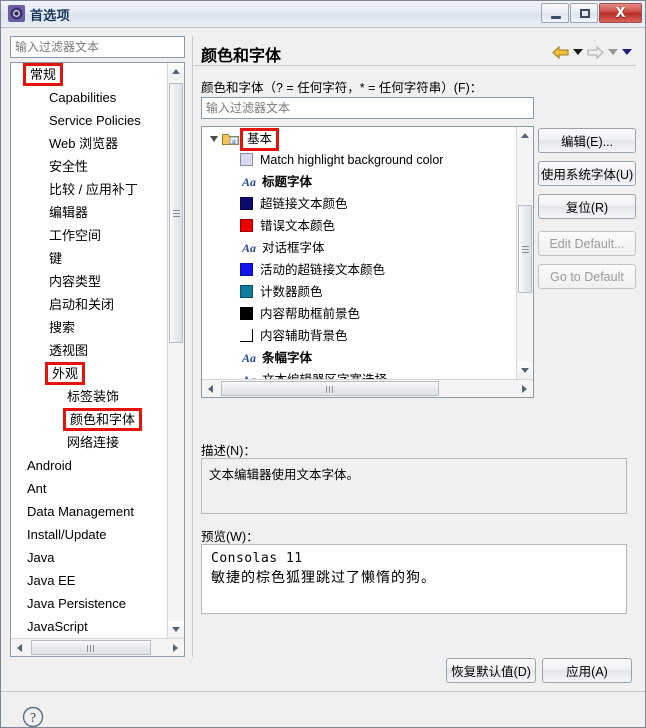 The image size is (646, 728). Describe the element at coordinates (69, 212) in the screenshot. I see `sidebar-item-label: 编辑器` at that location.